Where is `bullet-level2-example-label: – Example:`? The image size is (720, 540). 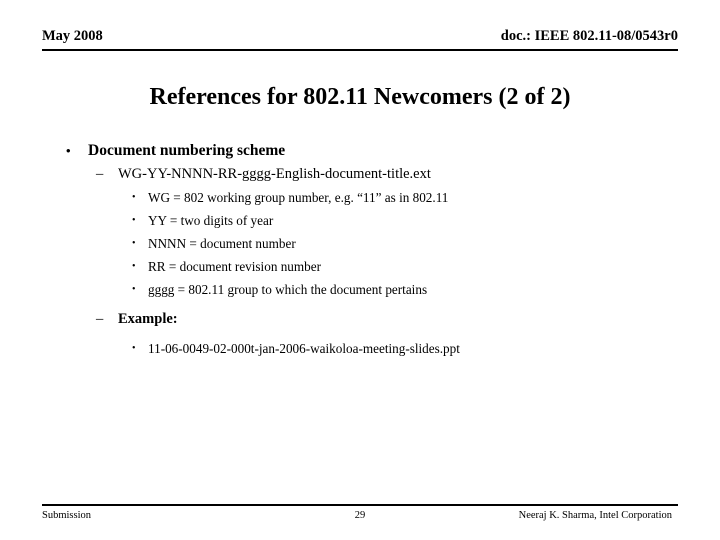 bullet-level2-example-label: – Example: is located at coordinates (360, 321).